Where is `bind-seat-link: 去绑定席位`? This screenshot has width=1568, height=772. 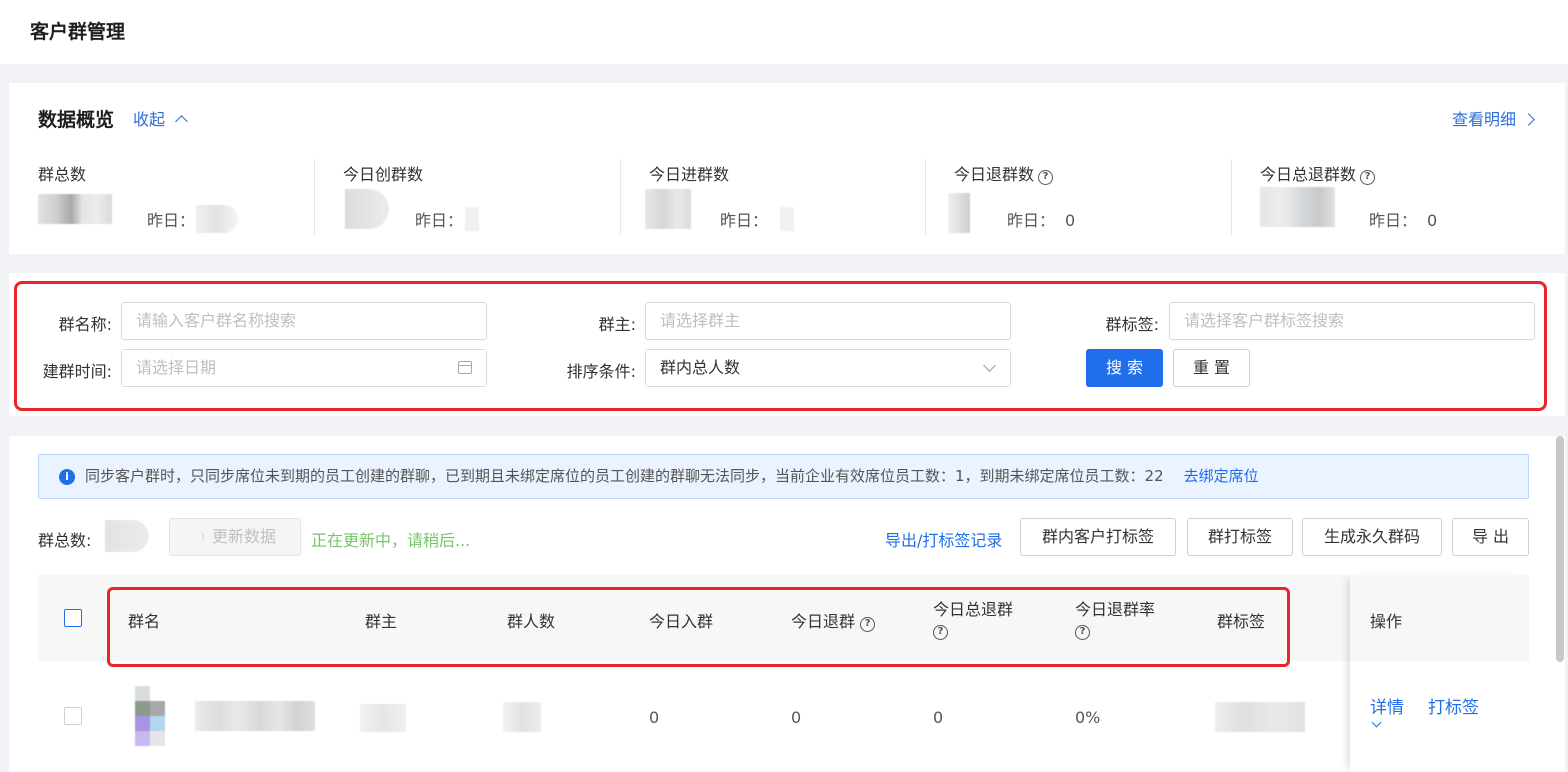 bind-seat-link: 去绑定席位 is located at coordinates (1221, 476).